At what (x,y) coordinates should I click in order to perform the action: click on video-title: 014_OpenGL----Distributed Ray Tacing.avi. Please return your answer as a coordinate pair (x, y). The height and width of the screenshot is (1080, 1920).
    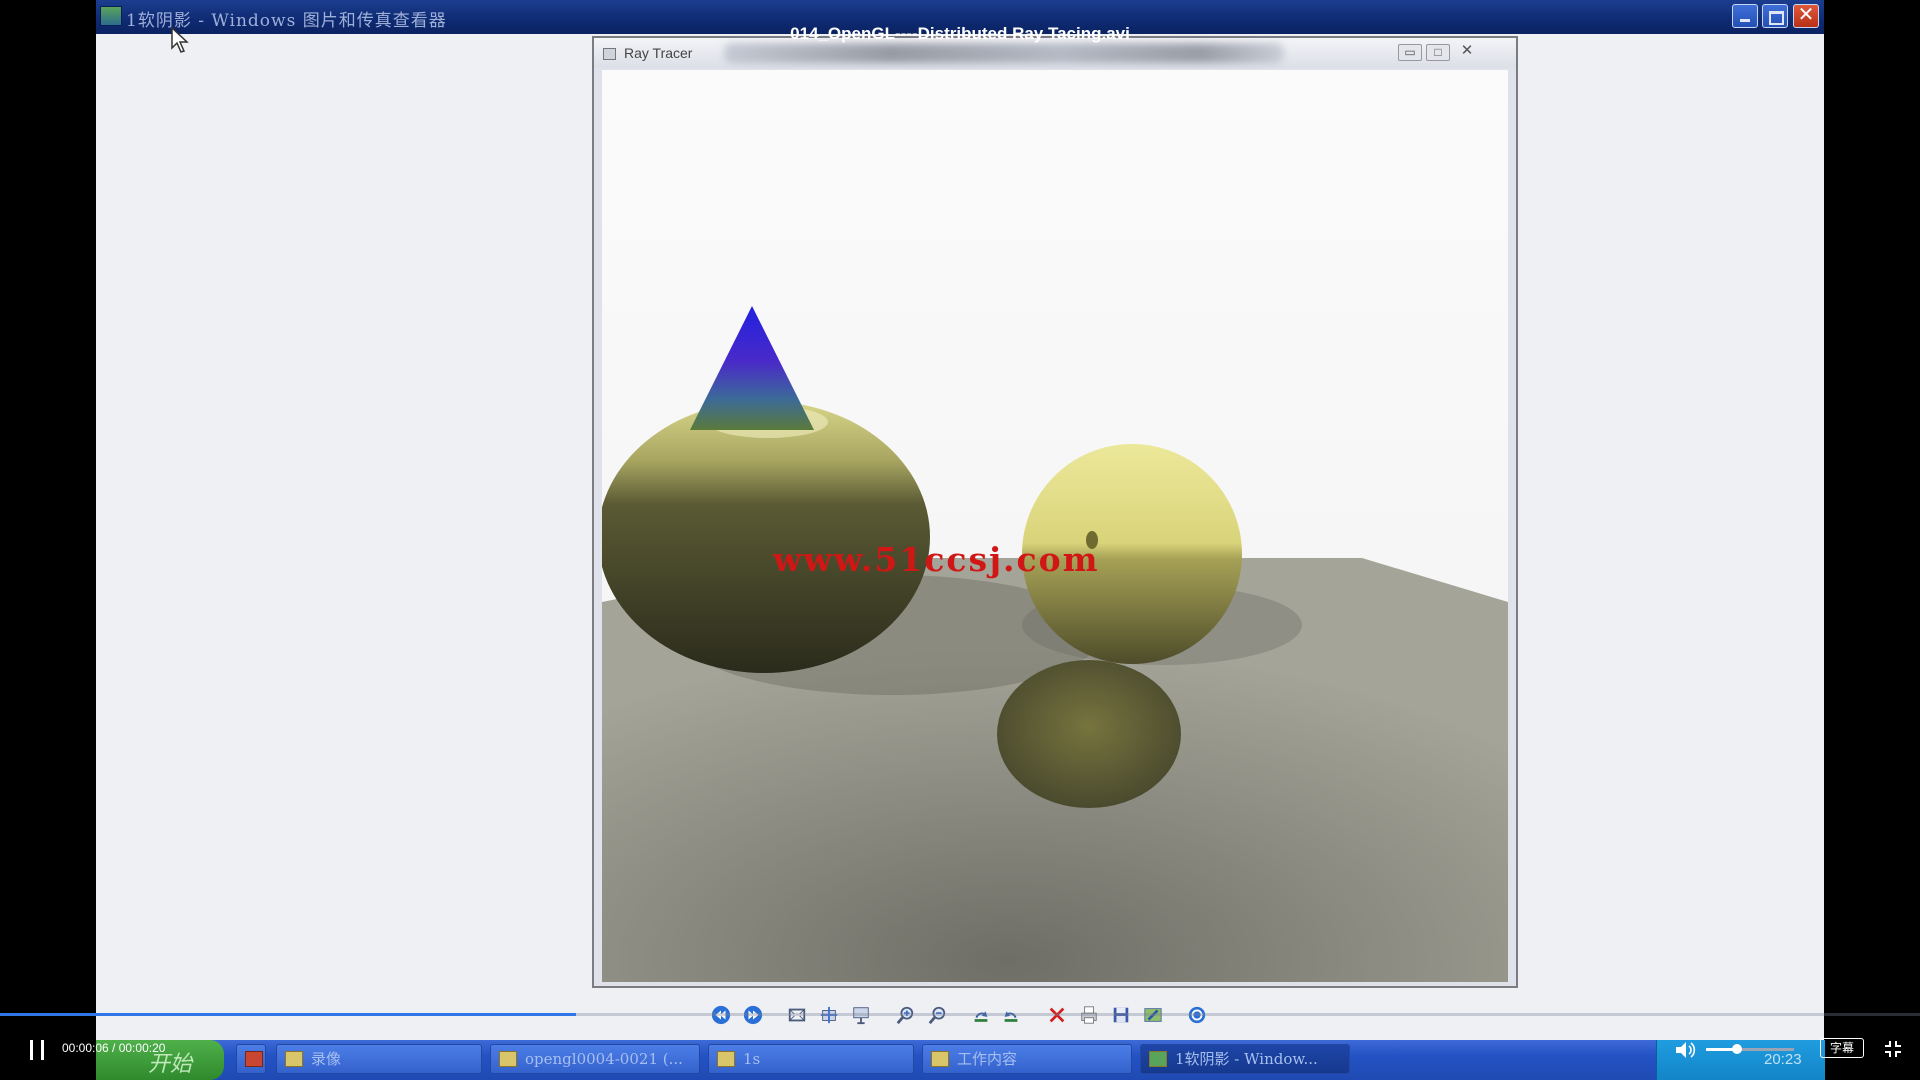
    Looking at the image, I should click on (960, 33).